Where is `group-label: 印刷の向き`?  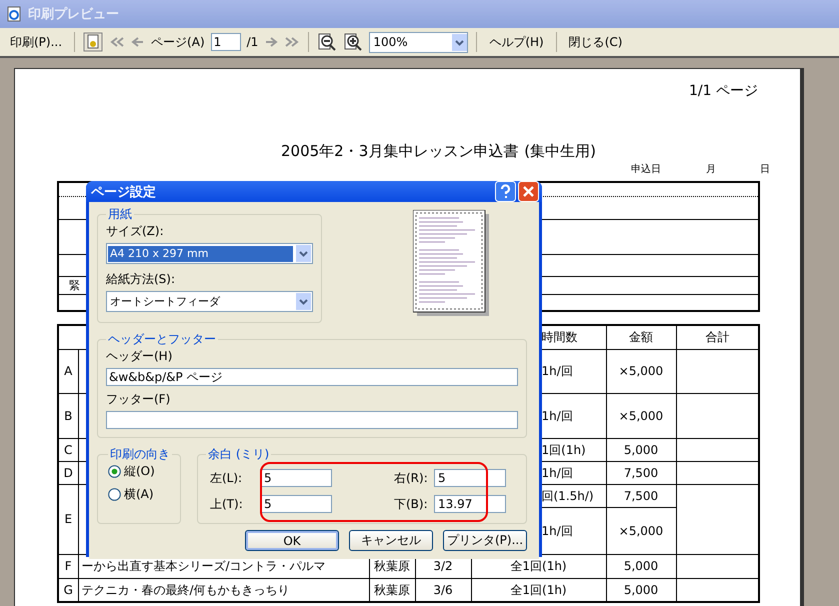 group-label: 印刷の向き is located at coordinates (140, 454).